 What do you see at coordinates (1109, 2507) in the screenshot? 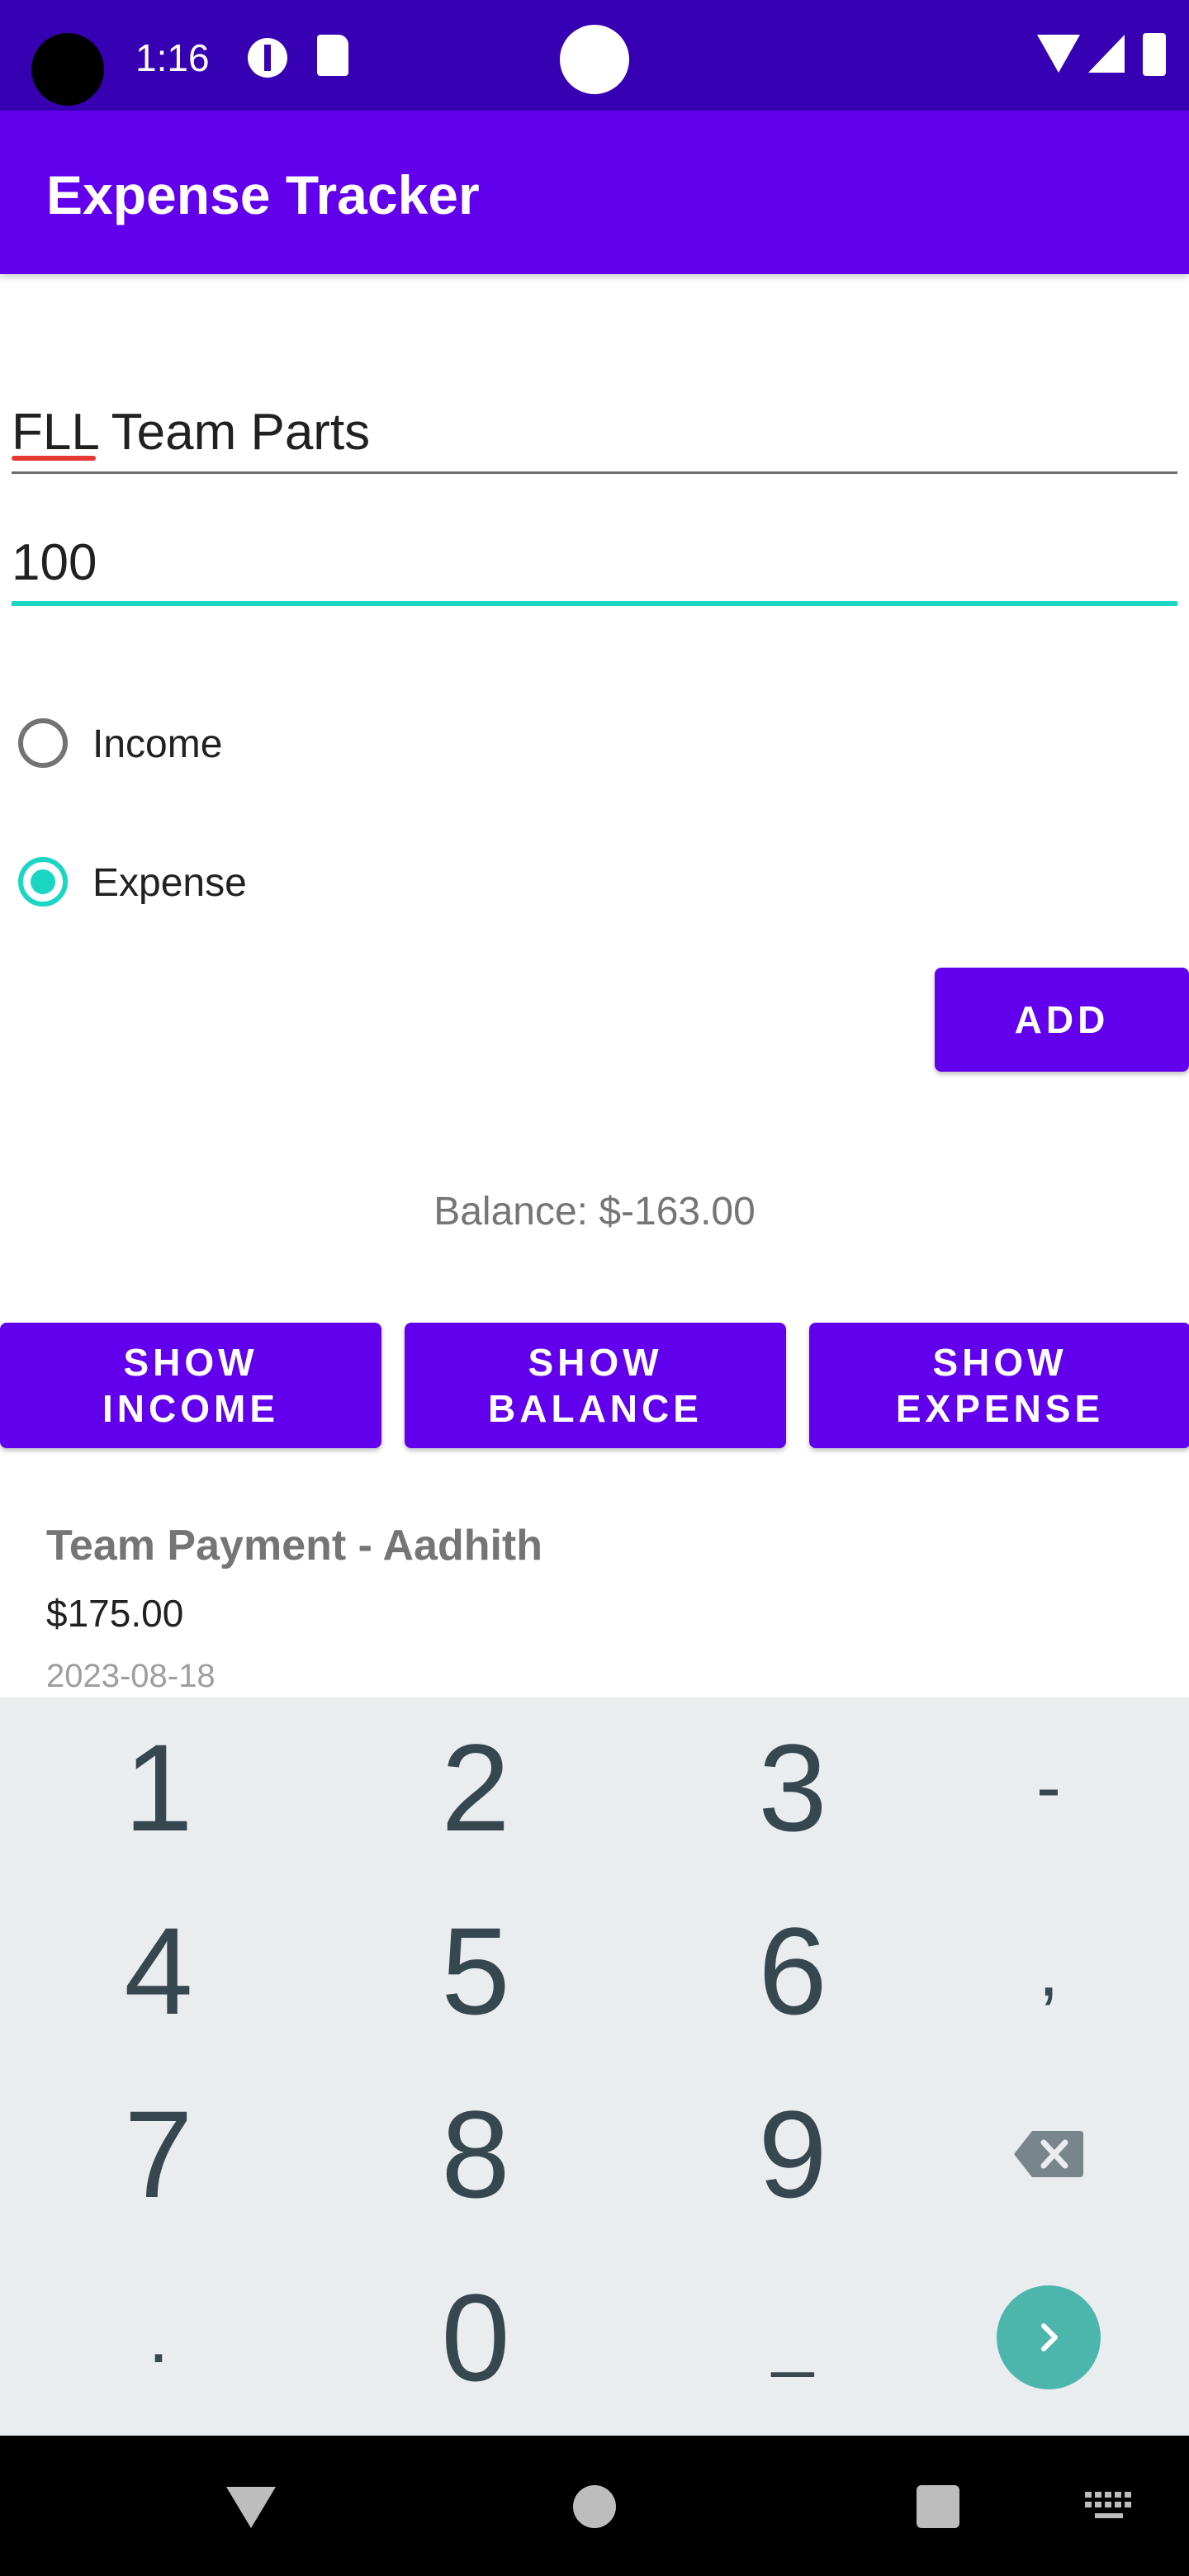
I see `keyboard-icon` at bounding box center [1109, 2507].